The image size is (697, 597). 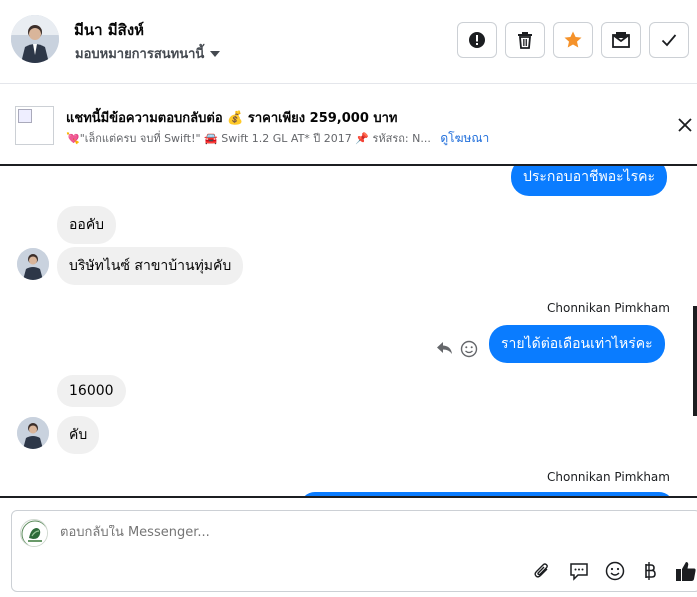 What do you see at coordinates (34, 533) in the screenshot?
I see `page-logo` at bounding box center [34, 533].